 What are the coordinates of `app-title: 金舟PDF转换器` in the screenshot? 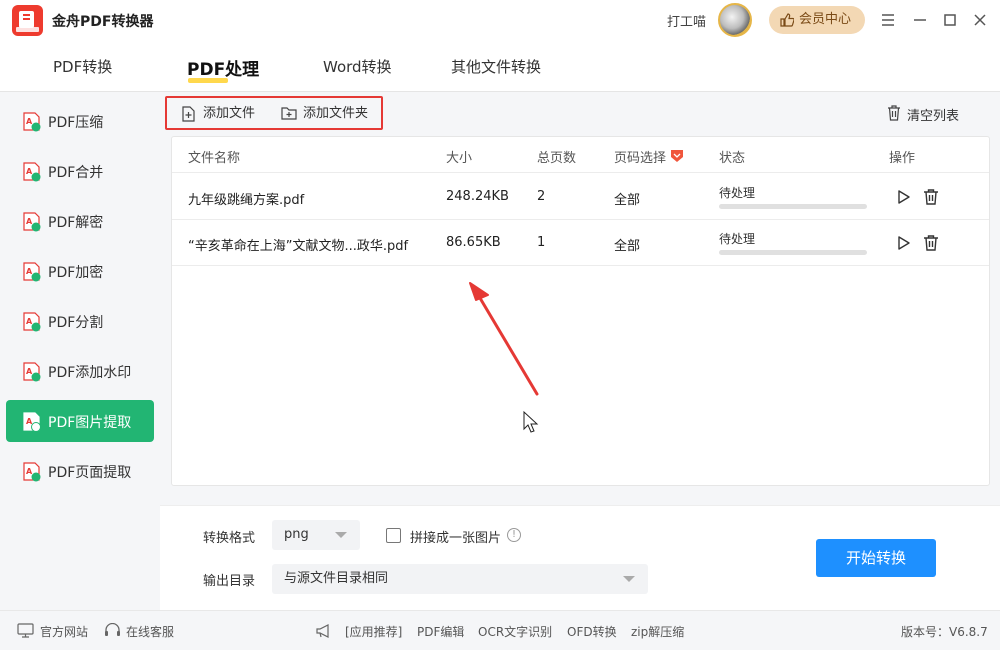 It's located at (103, 22).